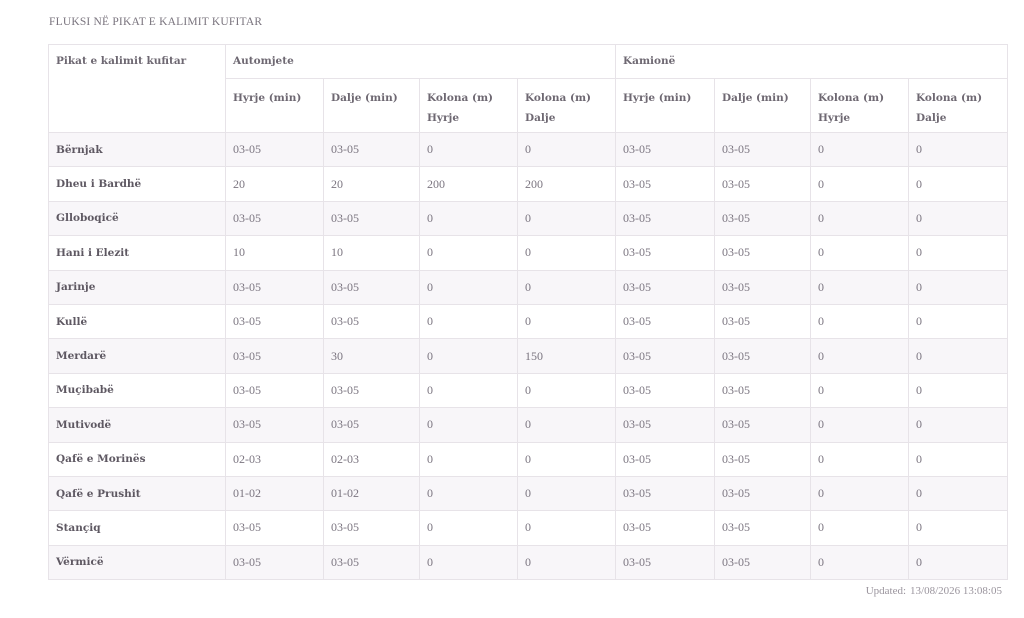 This screenshot has width=1024, height=618. I want to click on crossing-point-name: Dheu i Bardhë, so click(137, 184).